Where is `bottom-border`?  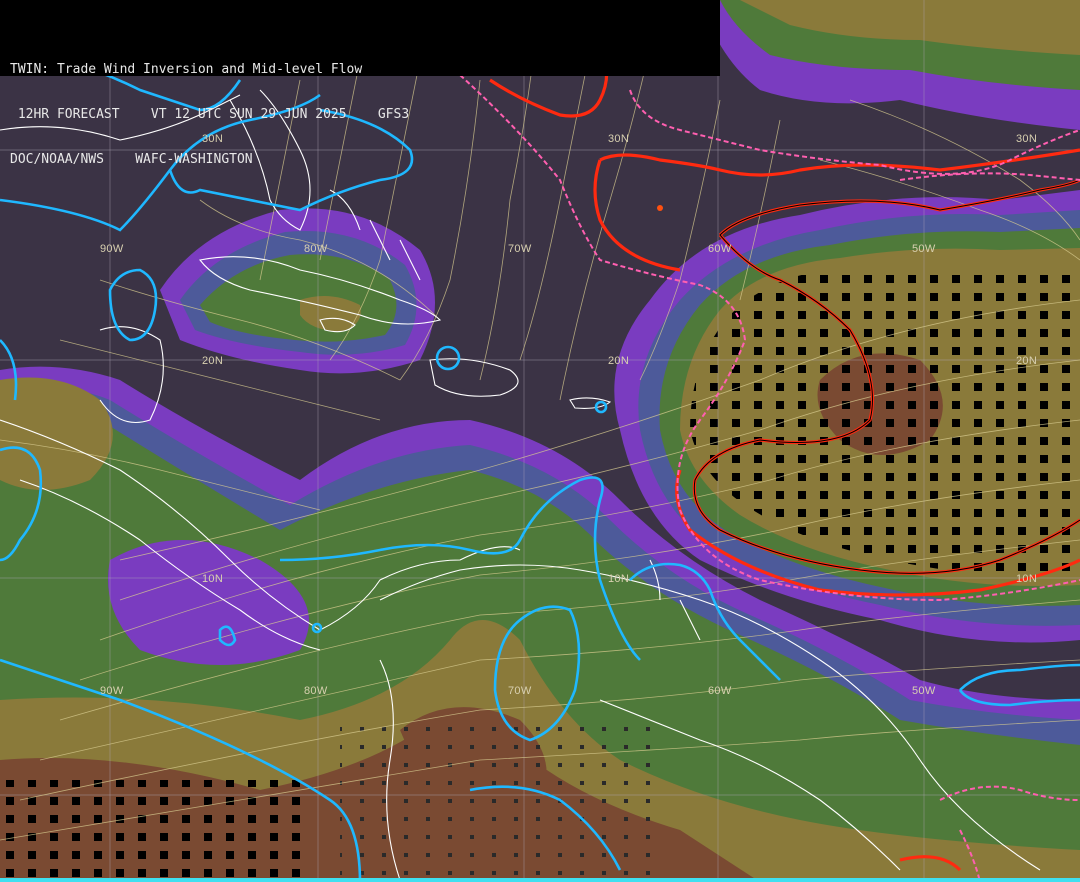
bottom-border is located at coordinates (540, 880).